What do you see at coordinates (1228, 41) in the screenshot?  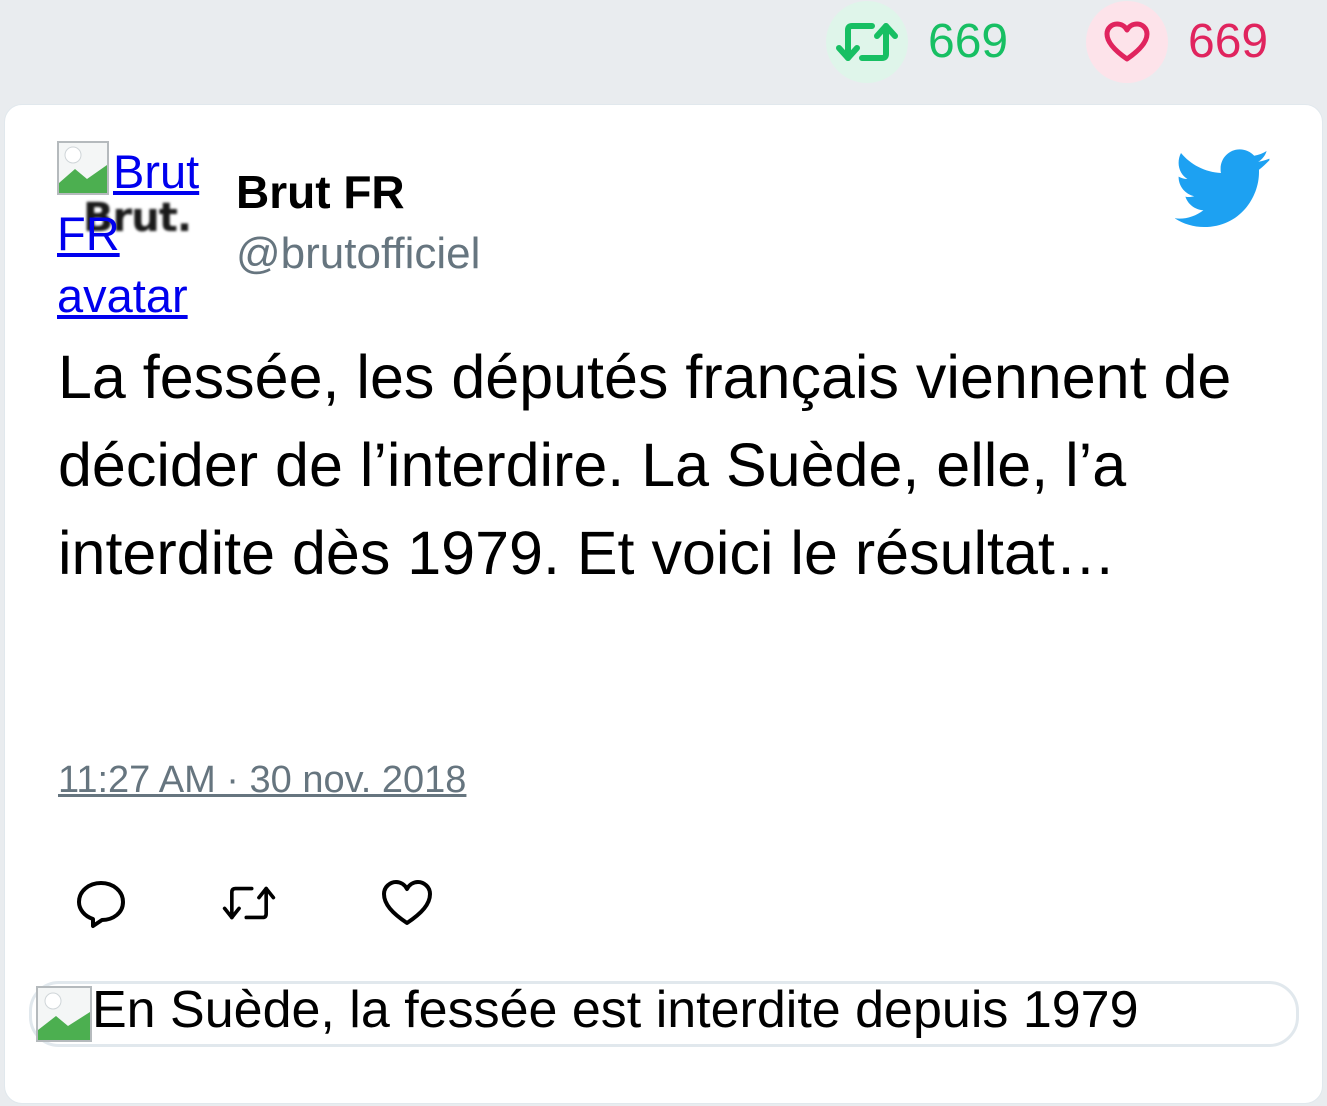 I see `like-count: 669` at bounding box center [1228, 41].